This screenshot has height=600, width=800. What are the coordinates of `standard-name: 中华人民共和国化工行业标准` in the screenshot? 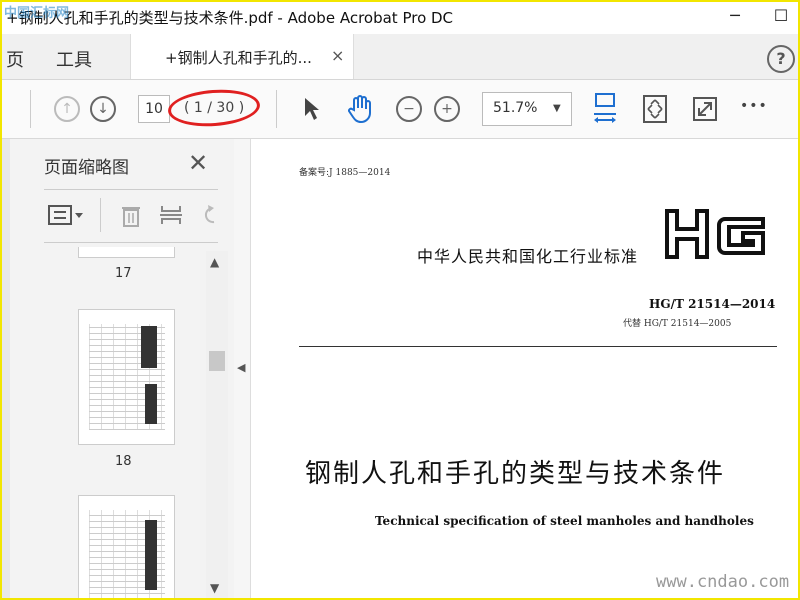 It's located at (528, 256).